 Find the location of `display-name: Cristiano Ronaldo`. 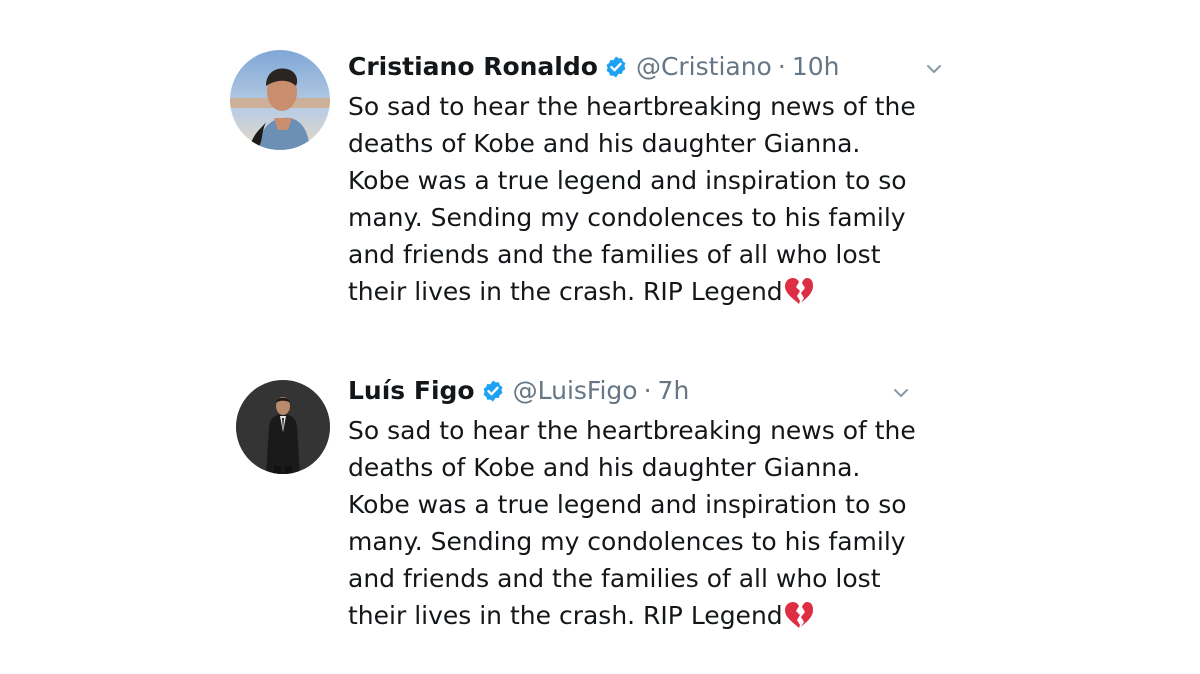

display-name: Cristiano Ronaldo is located at coordinates (473, 67).